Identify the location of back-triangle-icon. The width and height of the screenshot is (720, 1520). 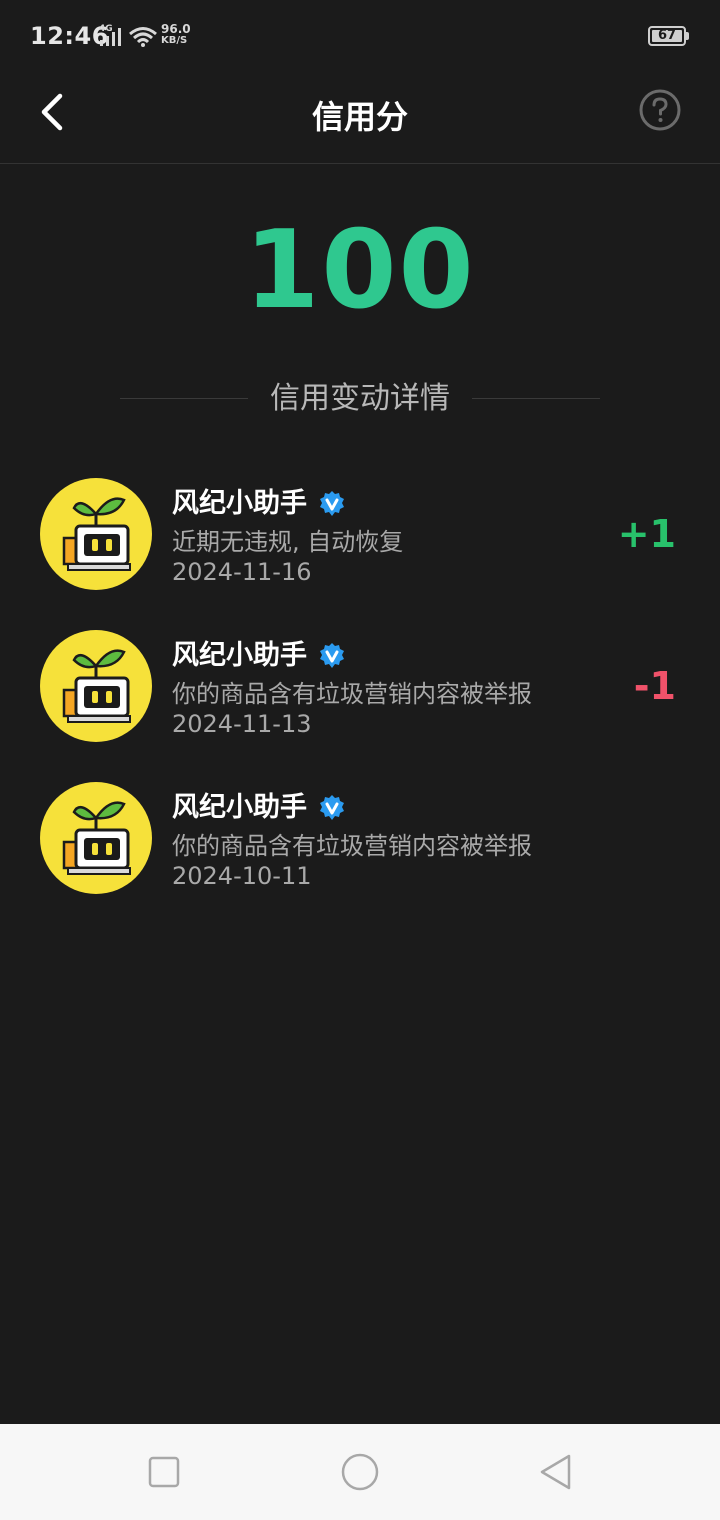
(556, 1472).